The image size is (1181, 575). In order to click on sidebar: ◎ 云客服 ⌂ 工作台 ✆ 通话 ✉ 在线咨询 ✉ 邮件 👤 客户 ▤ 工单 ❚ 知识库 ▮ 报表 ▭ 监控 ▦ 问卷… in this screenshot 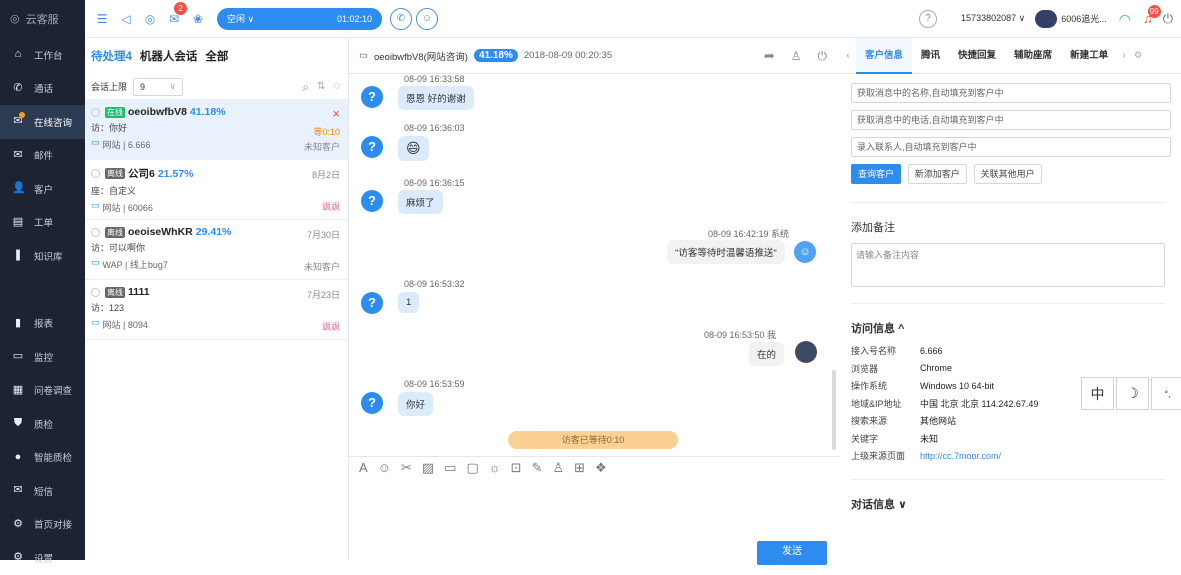, I will do `click(42, 282)`.